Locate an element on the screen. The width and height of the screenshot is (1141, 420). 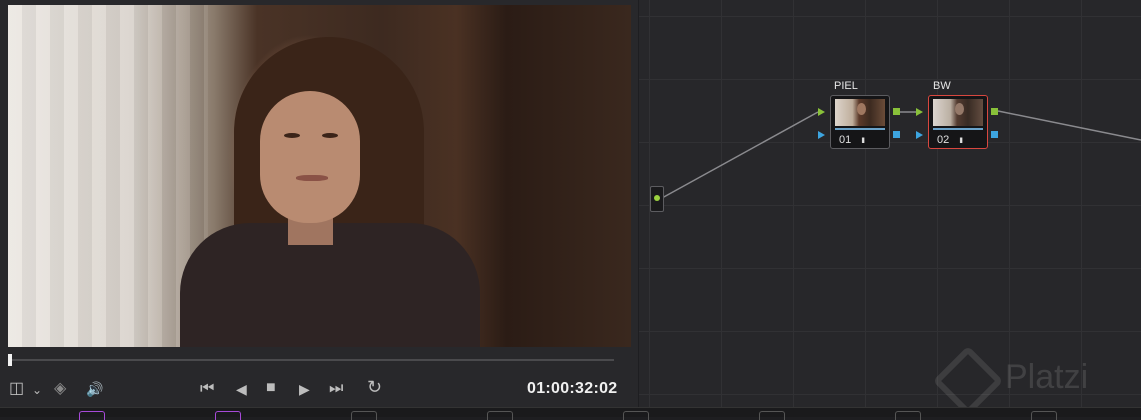
node-label-bw: BW is located at coordinates (942, 86).